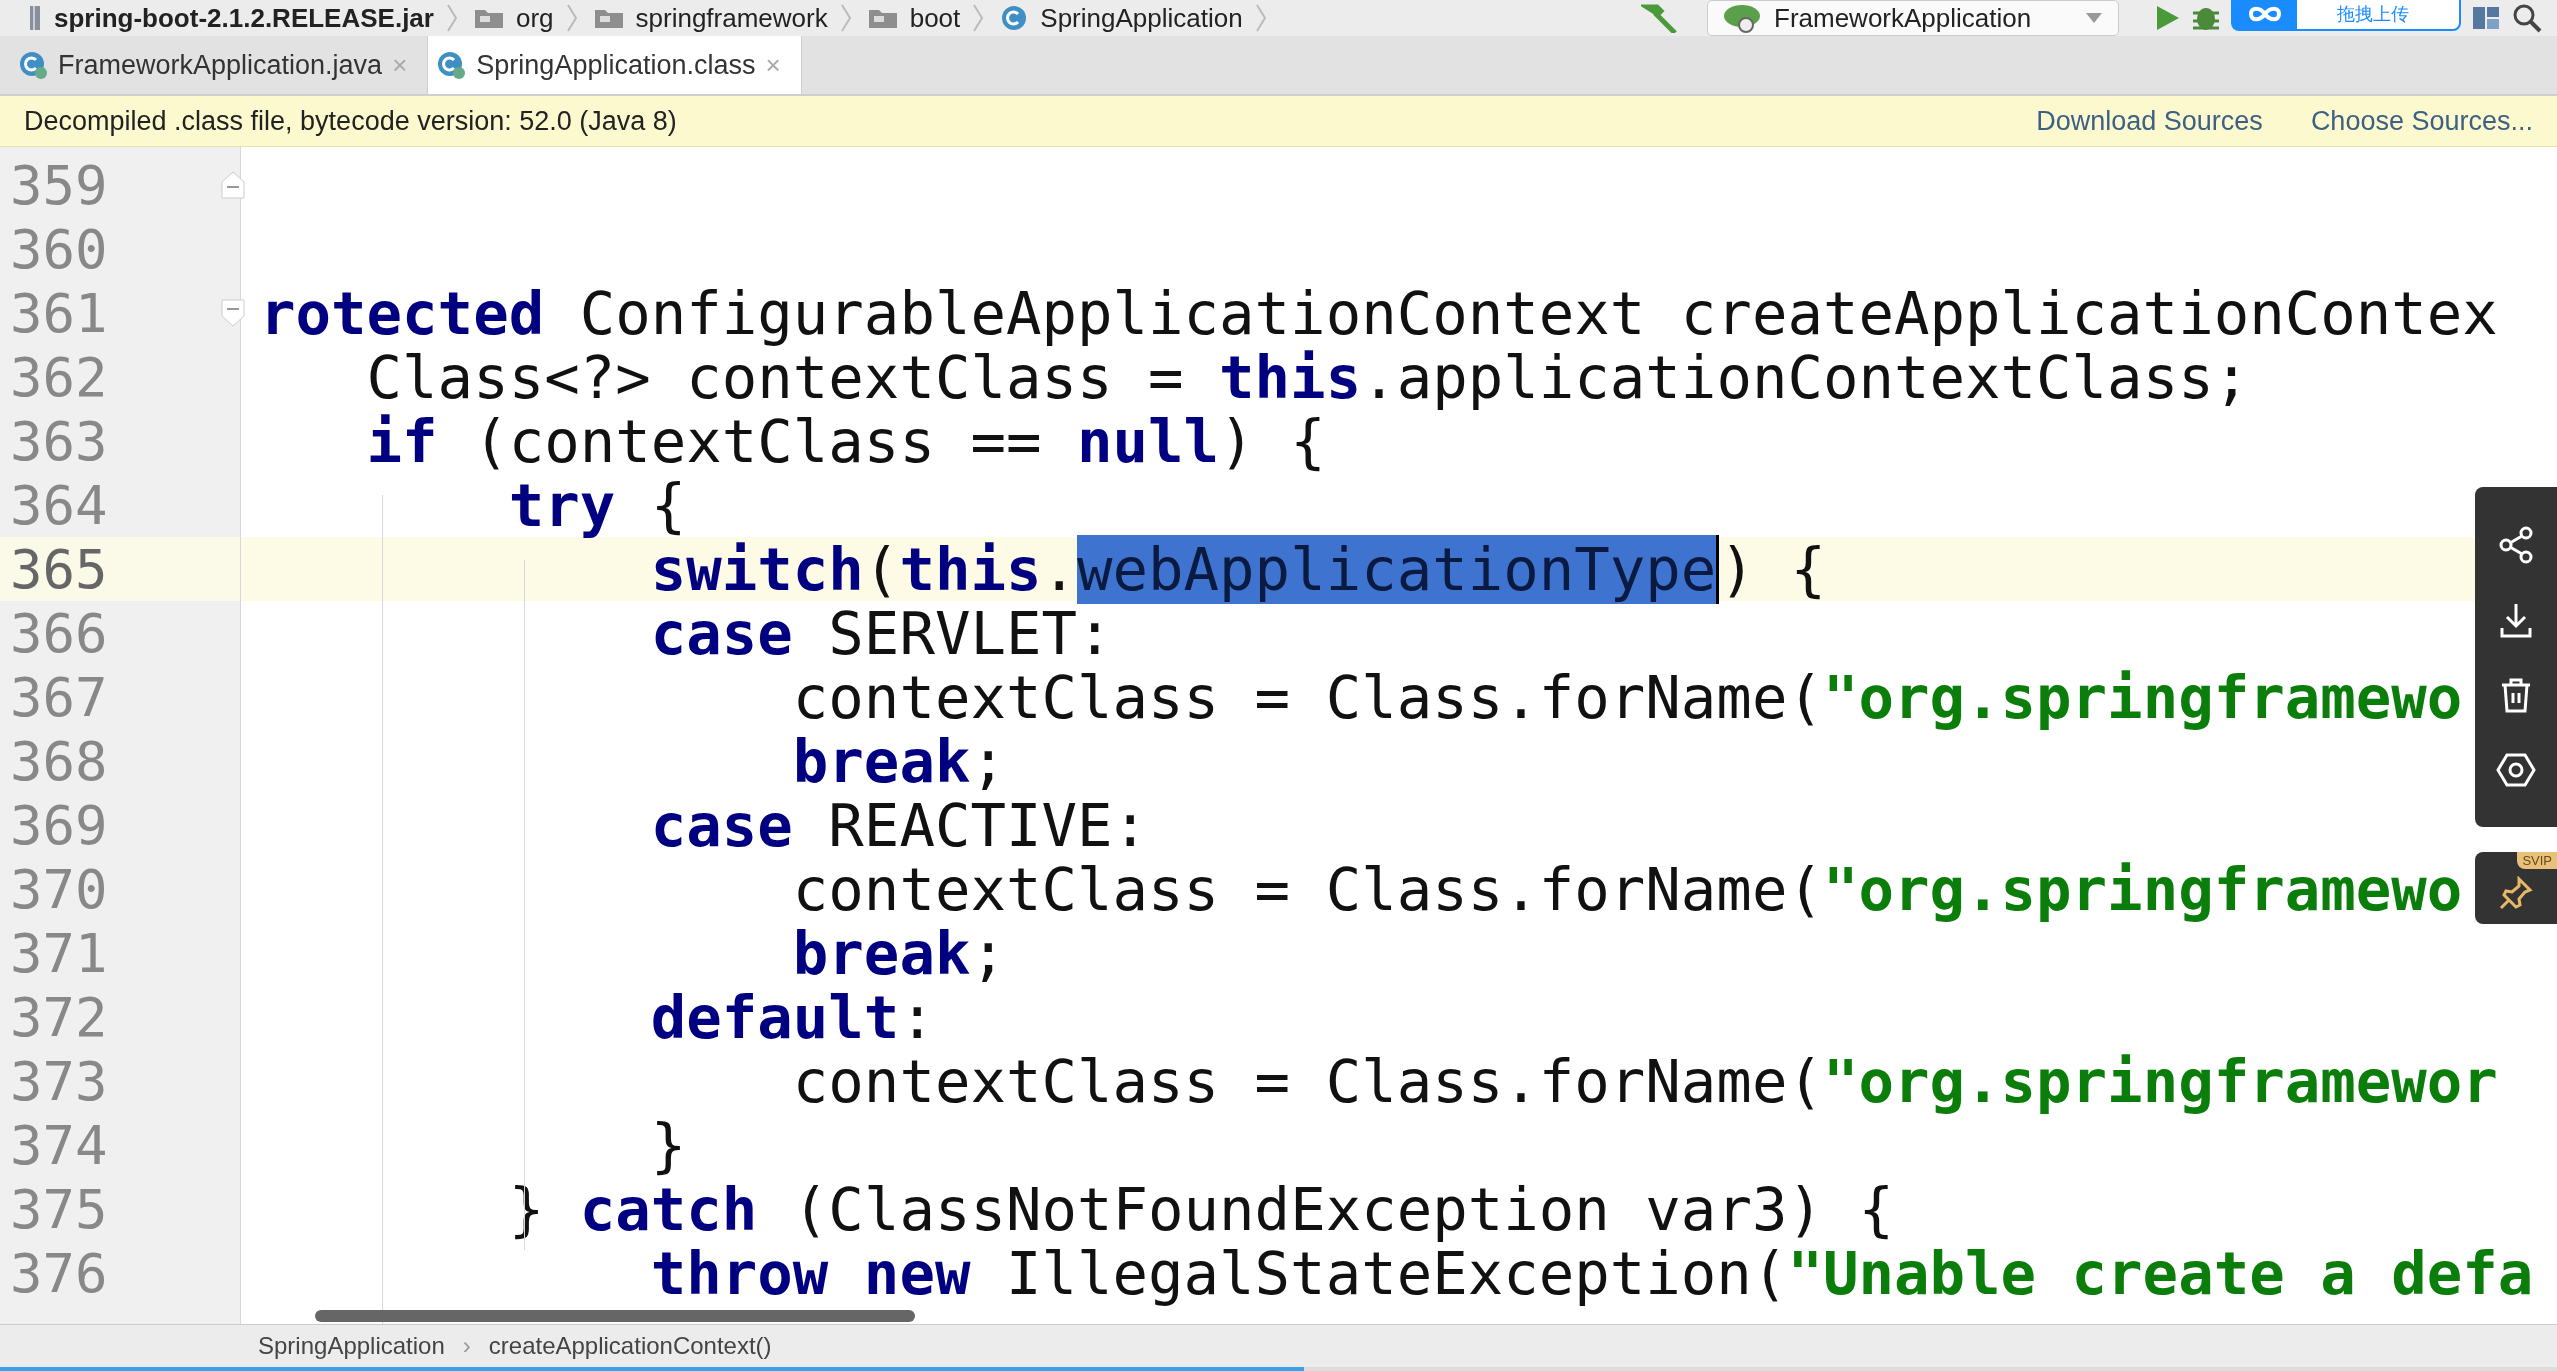 This screenshot has width=2557, height=1371. What do you see at coordinates (668, 1145) in the screenshot?
I see `code-text: }` at bounding box center [668, 1145].